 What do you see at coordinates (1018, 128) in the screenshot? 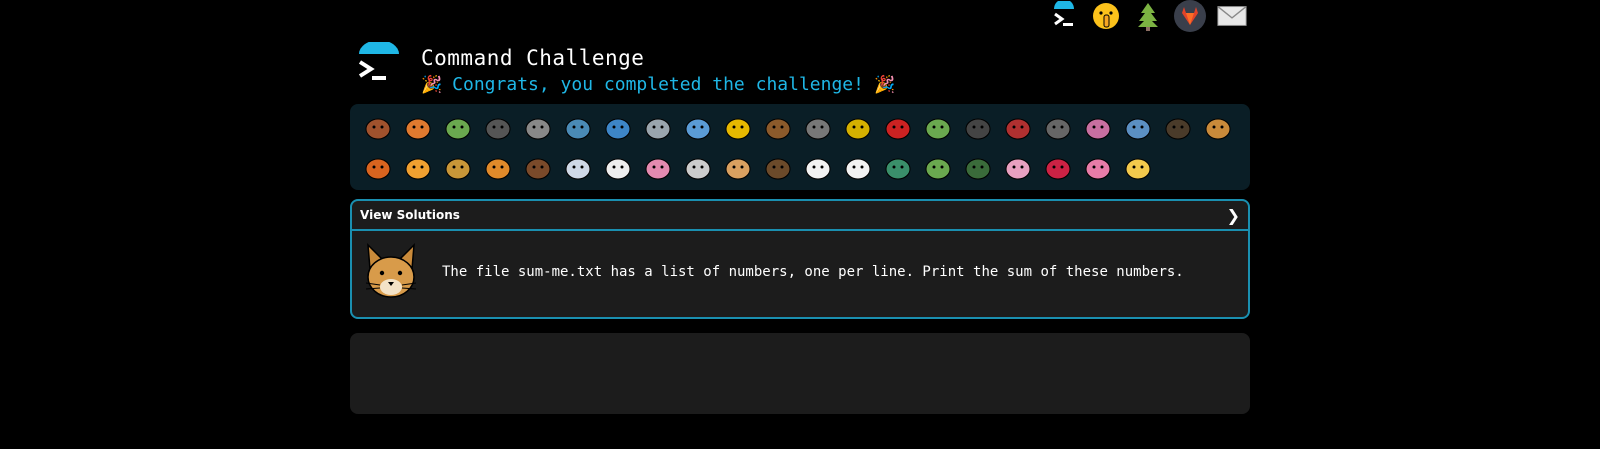
I see `scorpion-icon` at bounding box center [1018, 128].